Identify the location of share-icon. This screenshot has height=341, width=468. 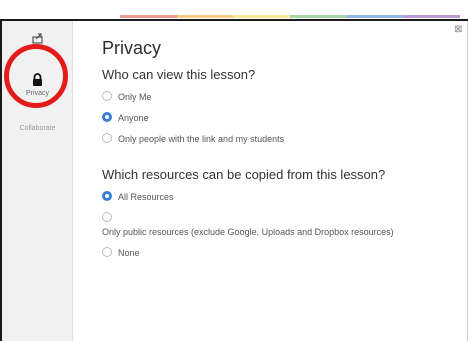
(37, 38).